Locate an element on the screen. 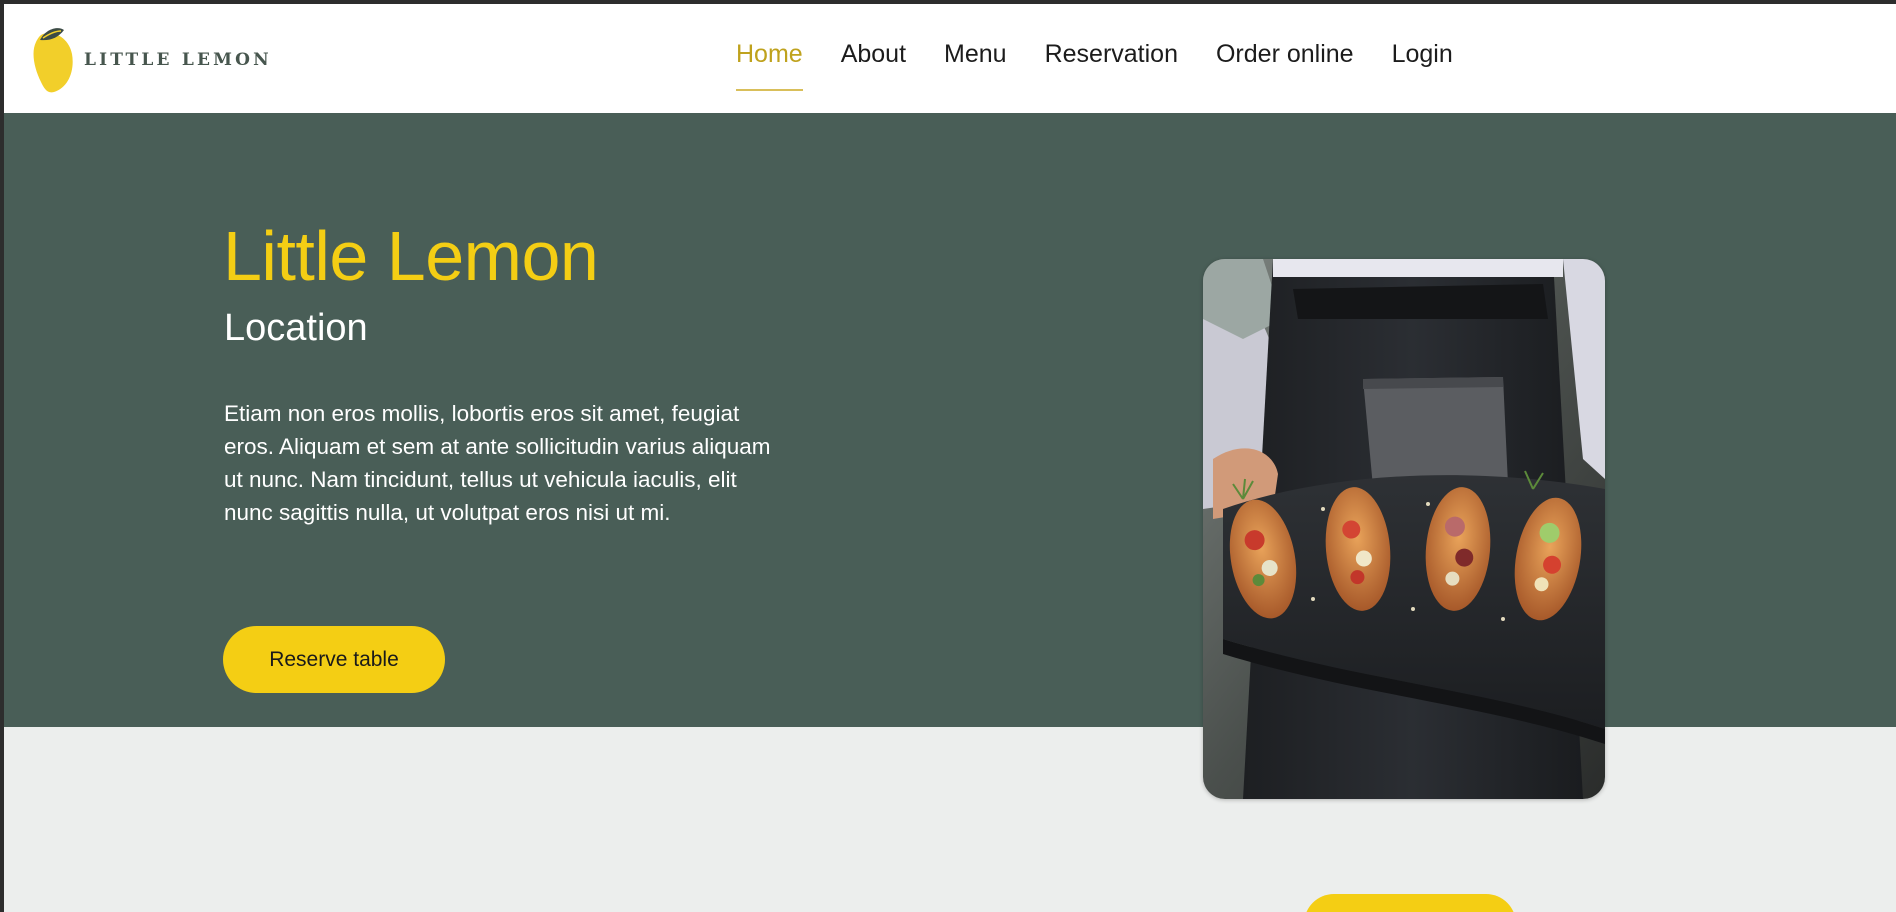  nav-reservation: Reservation is located at coordinates (1111, 65).